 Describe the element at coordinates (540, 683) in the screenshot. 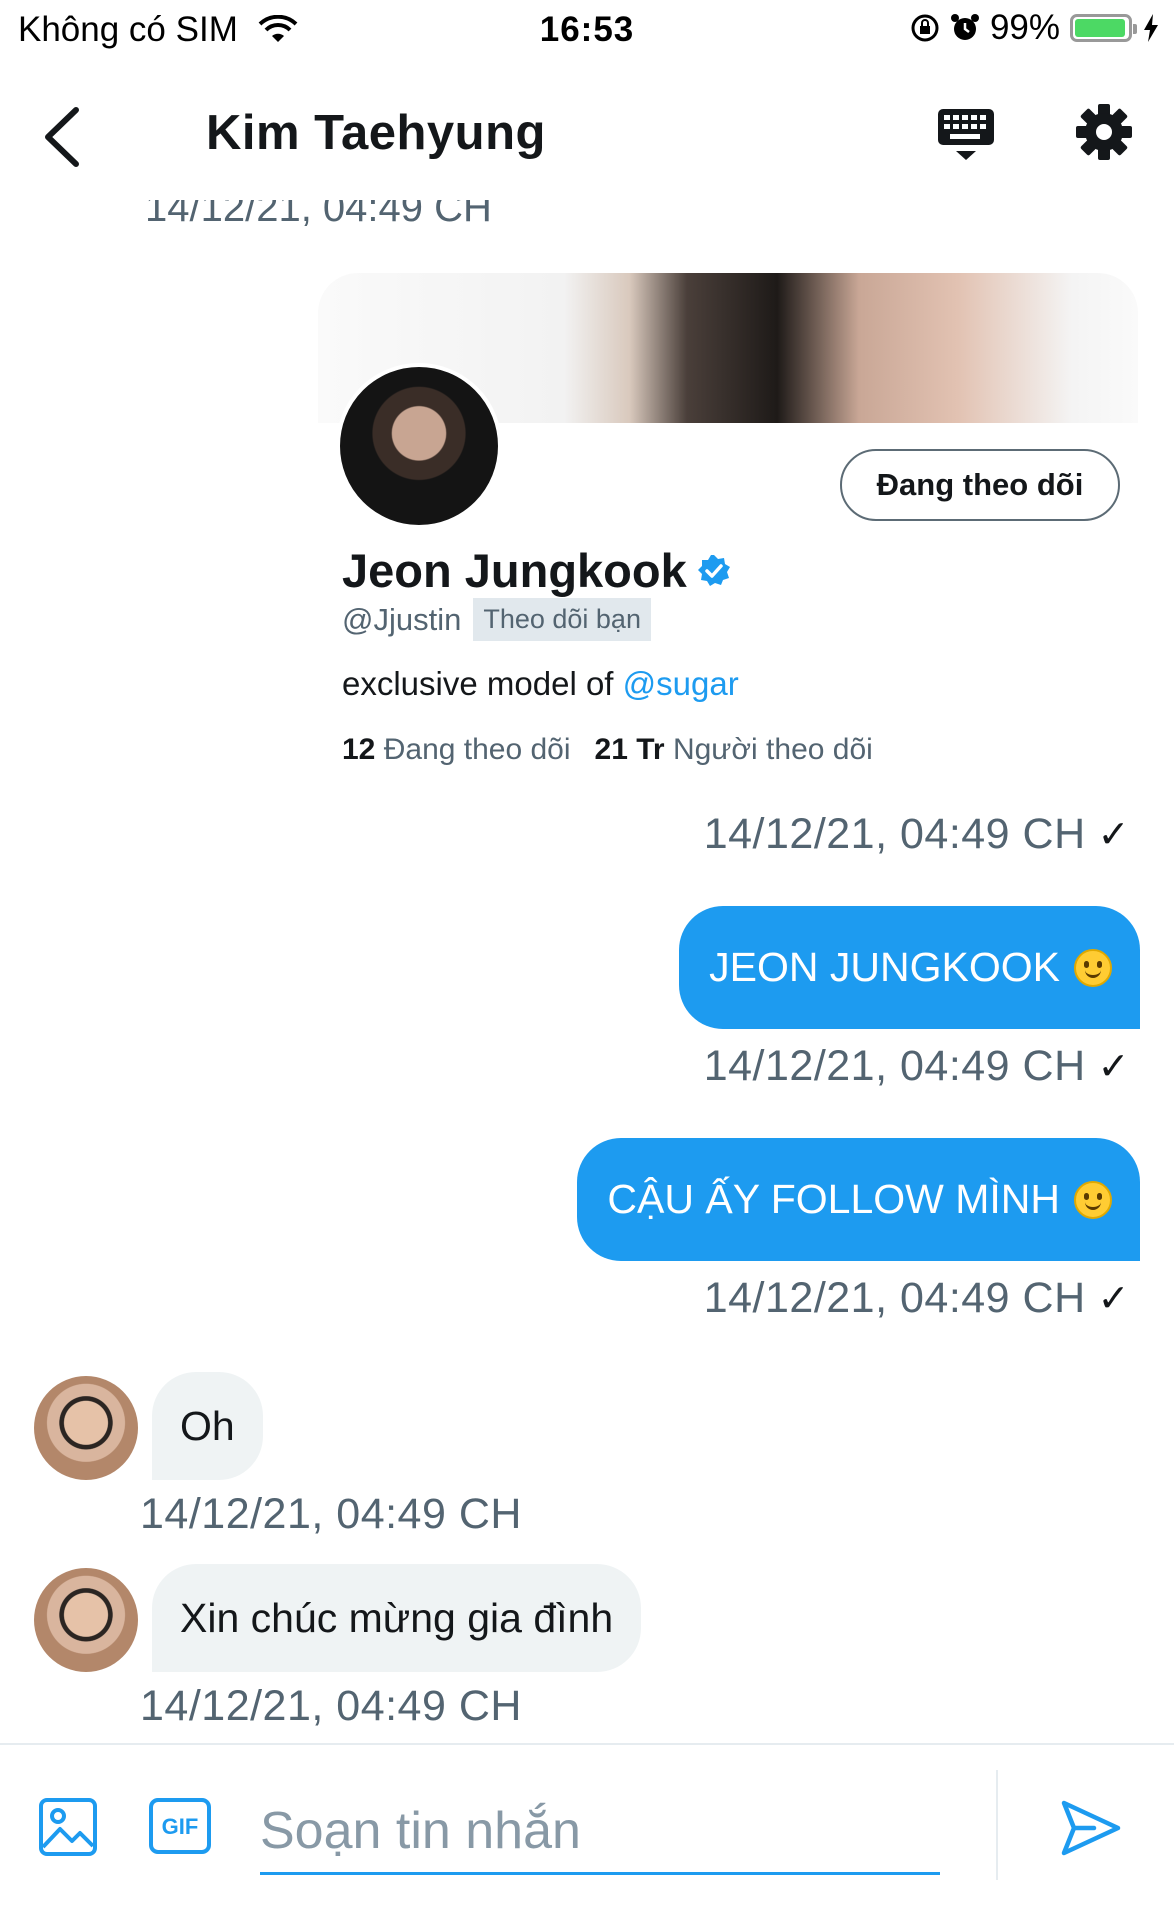

I see `profile-bio: exclusive model of @sugar` at that location.